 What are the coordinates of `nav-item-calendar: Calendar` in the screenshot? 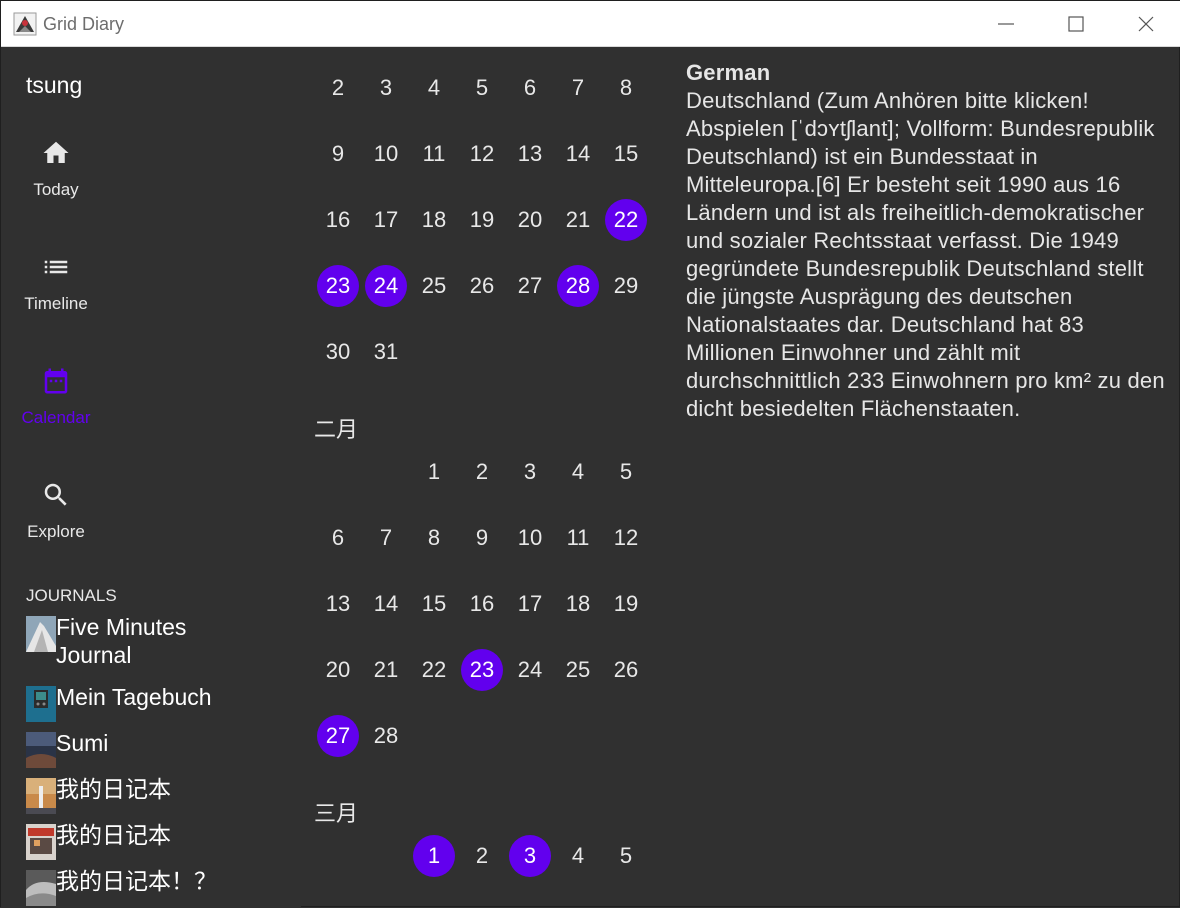 It's located at (56, 411).